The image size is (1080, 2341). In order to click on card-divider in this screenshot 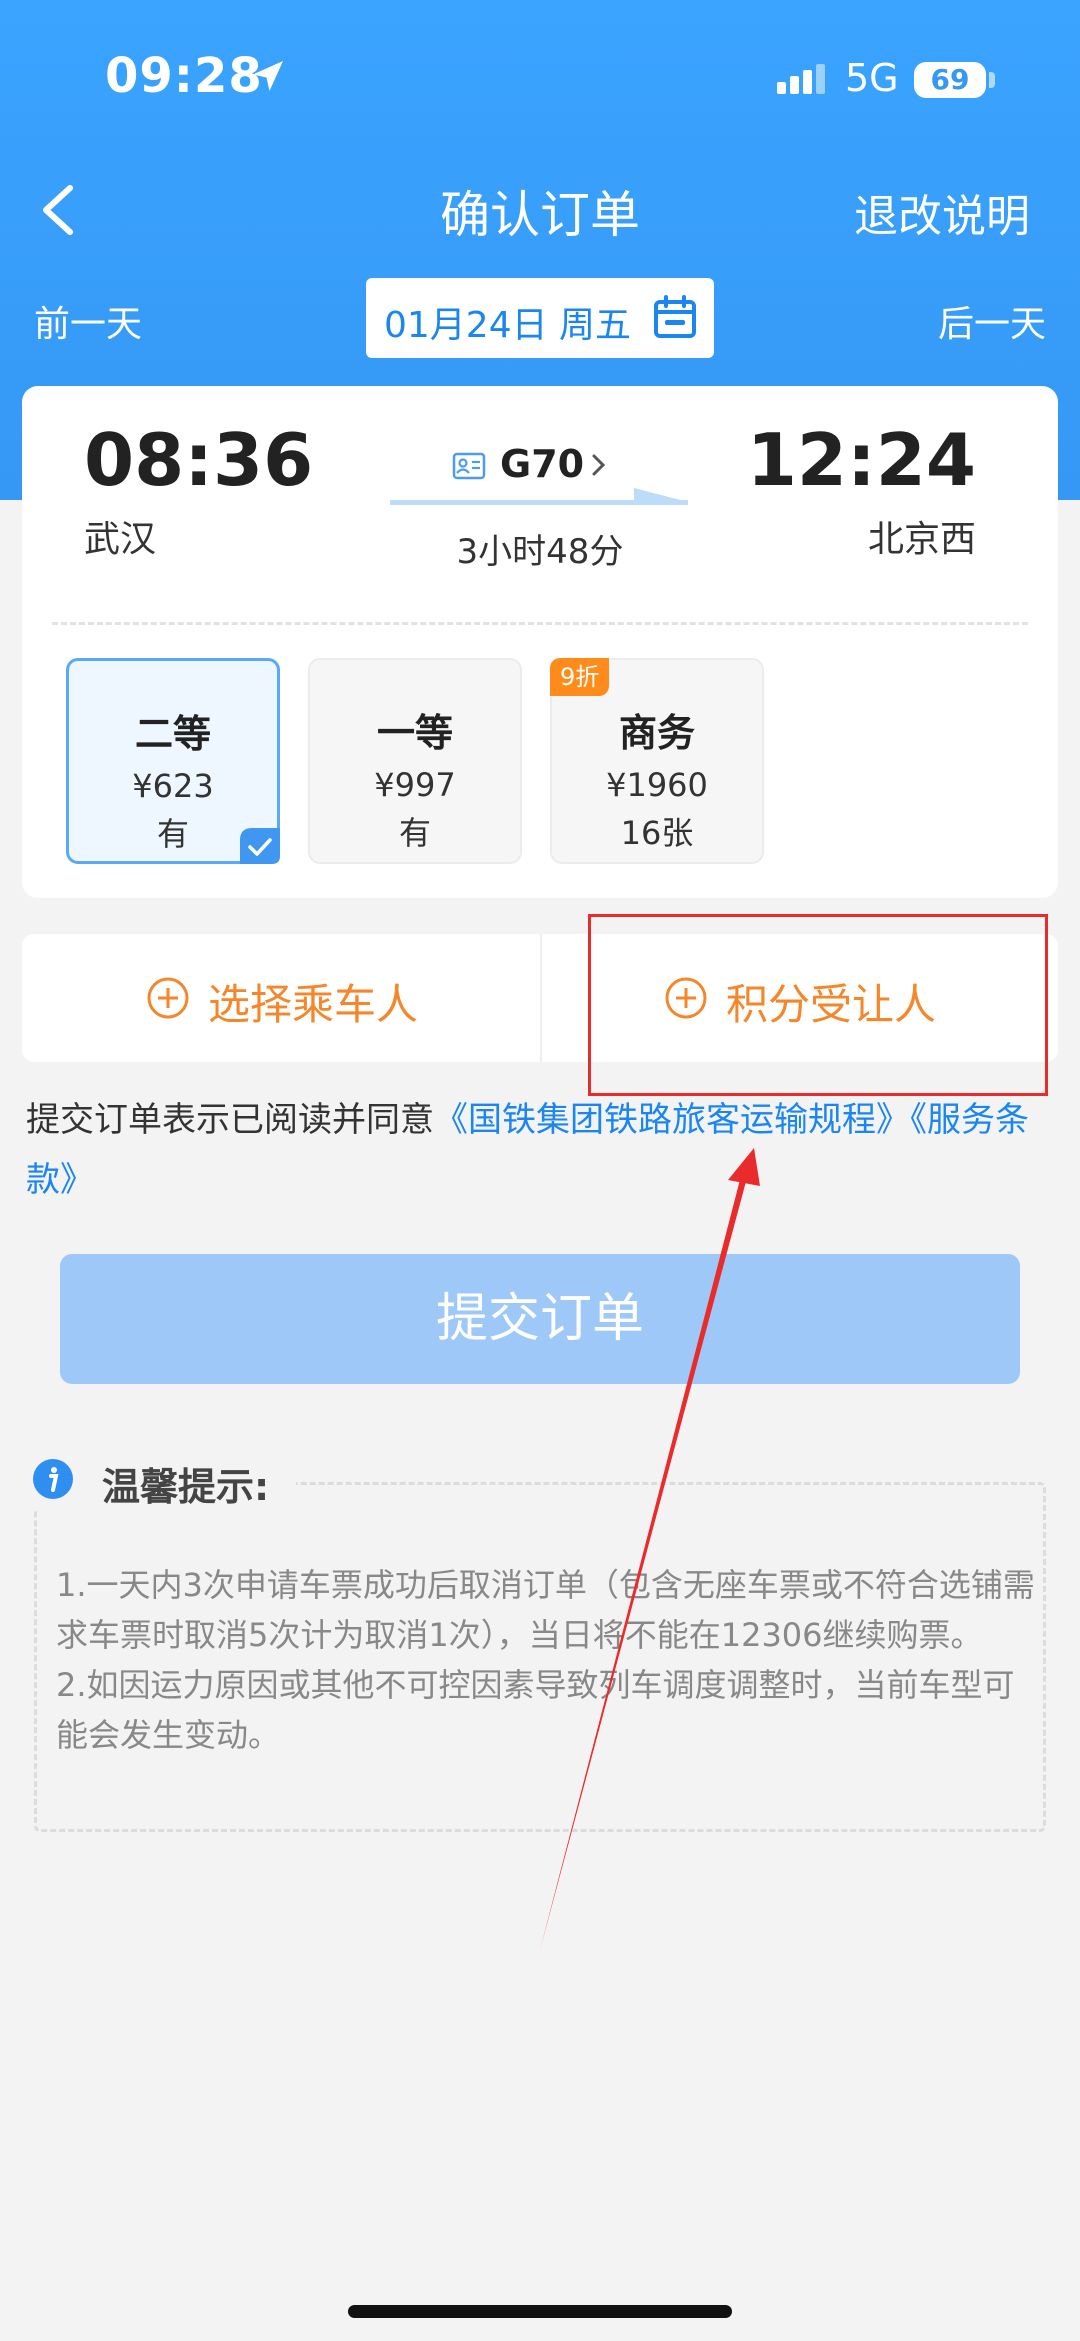, I will do `click(540, 623)`.